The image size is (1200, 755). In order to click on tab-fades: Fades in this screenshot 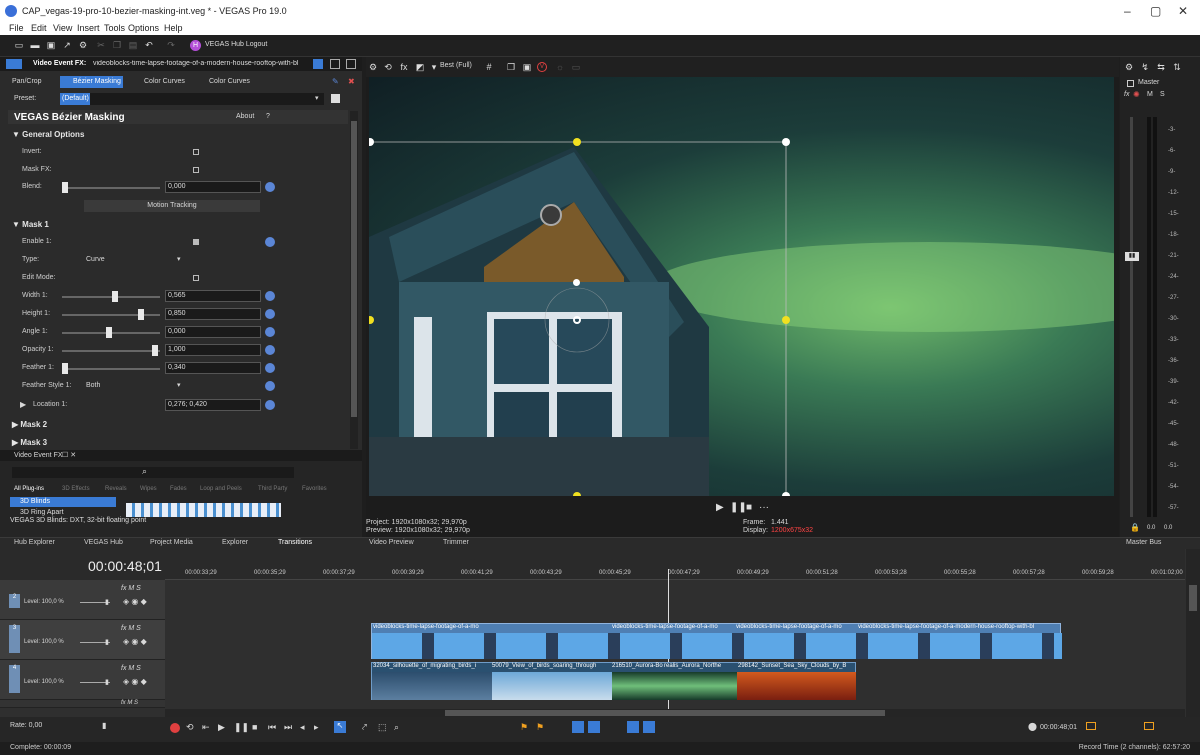, I will do `click(178, 489)`.